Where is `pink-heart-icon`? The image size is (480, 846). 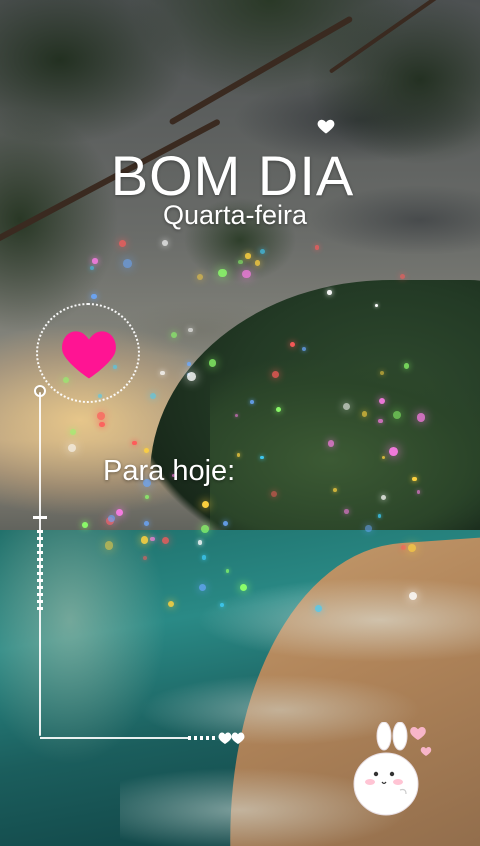 pink-heart-icon is located at coordinates (89, 355).